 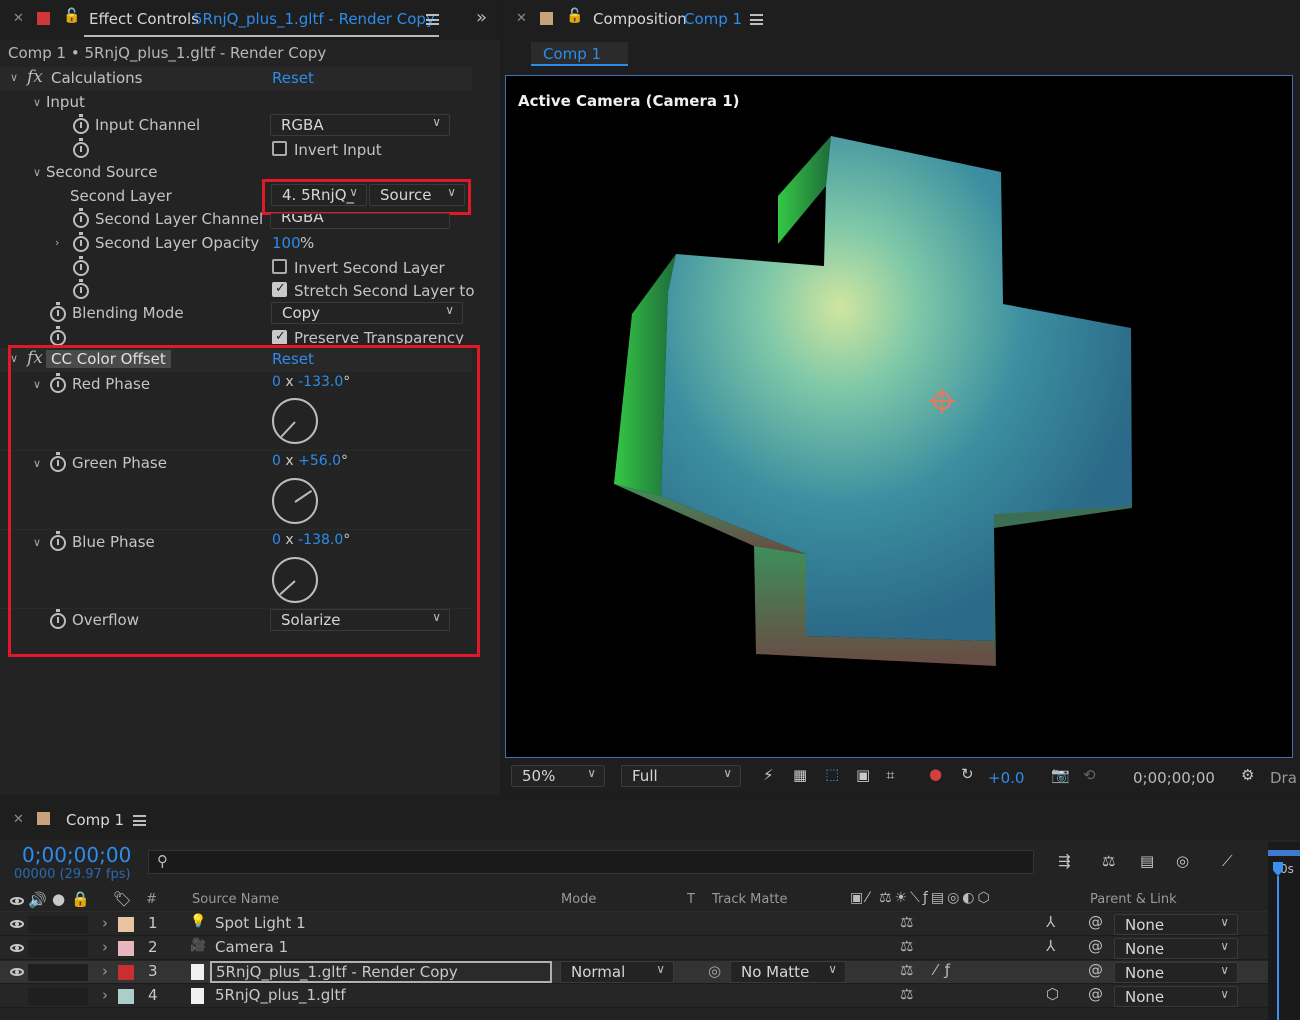 I want to click on graph-editor-icon: ⟋, so click(x=1227, y=861).